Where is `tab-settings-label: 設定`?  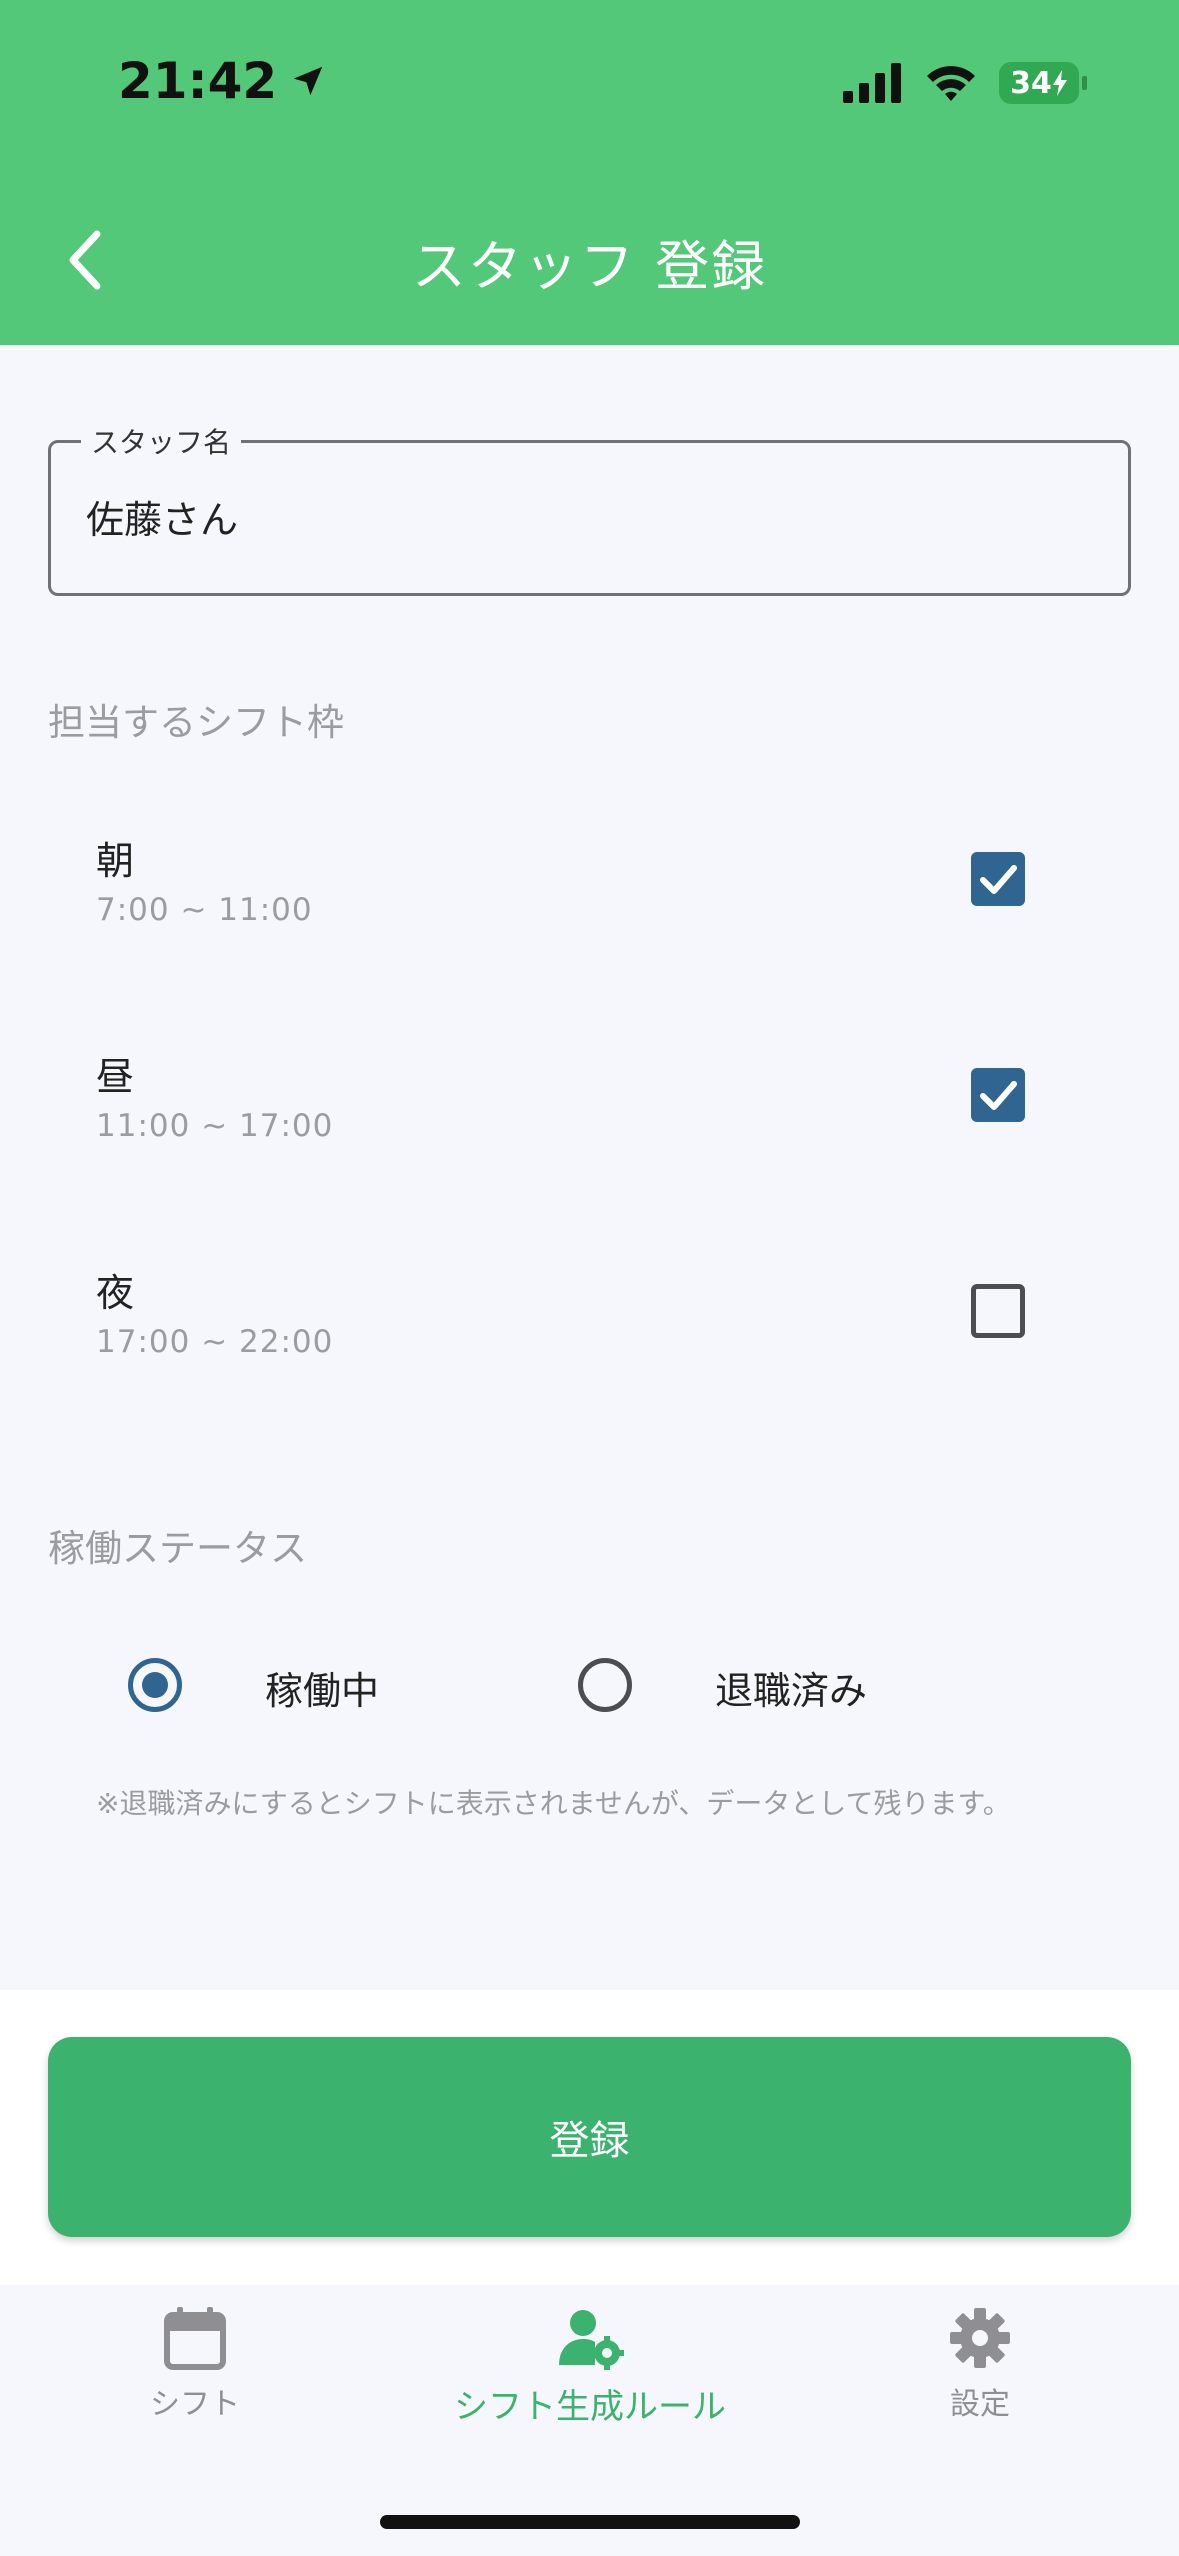 tab-settings-label: 設定 is located at coordinates (980, 2404).